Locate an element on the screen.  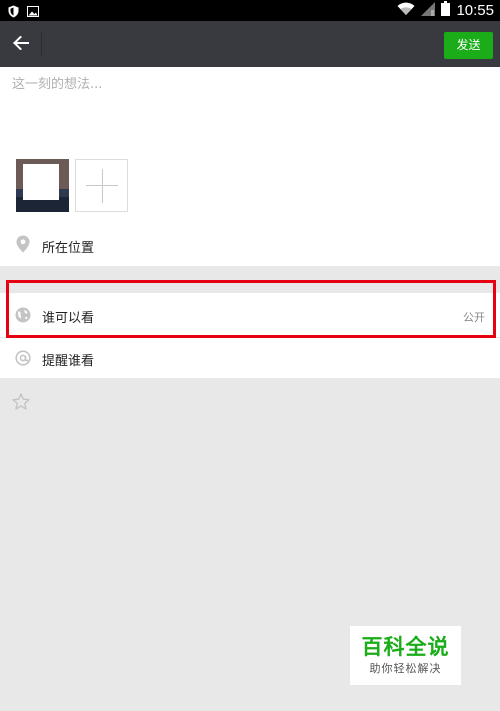
favorite-button is located at coordinates (23, 403).